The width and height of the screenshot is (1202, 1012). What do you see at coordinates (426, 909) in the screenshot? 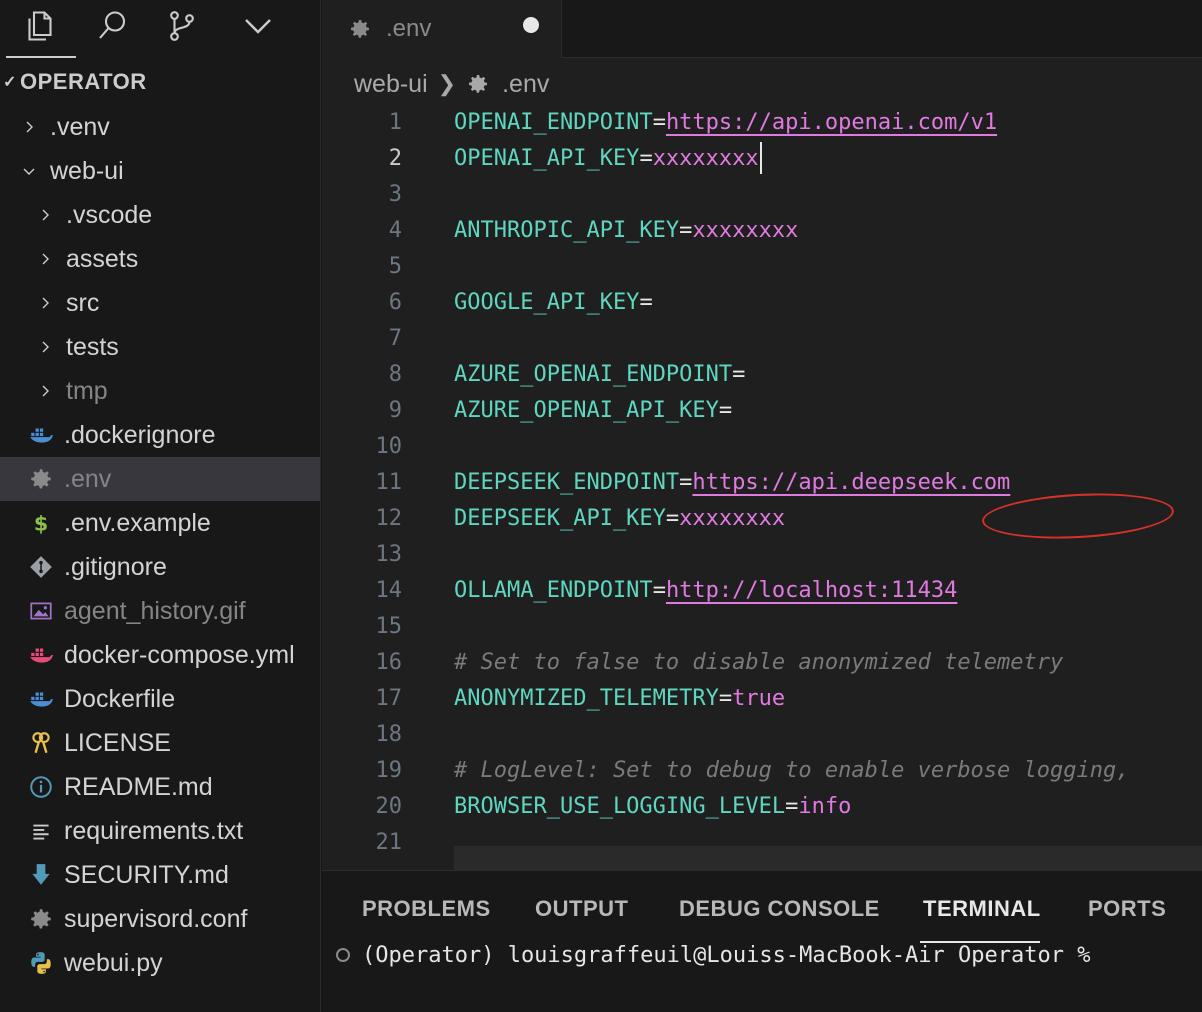
I see `tab-problems: PROBLEMS` at bounding box center [426, 909].